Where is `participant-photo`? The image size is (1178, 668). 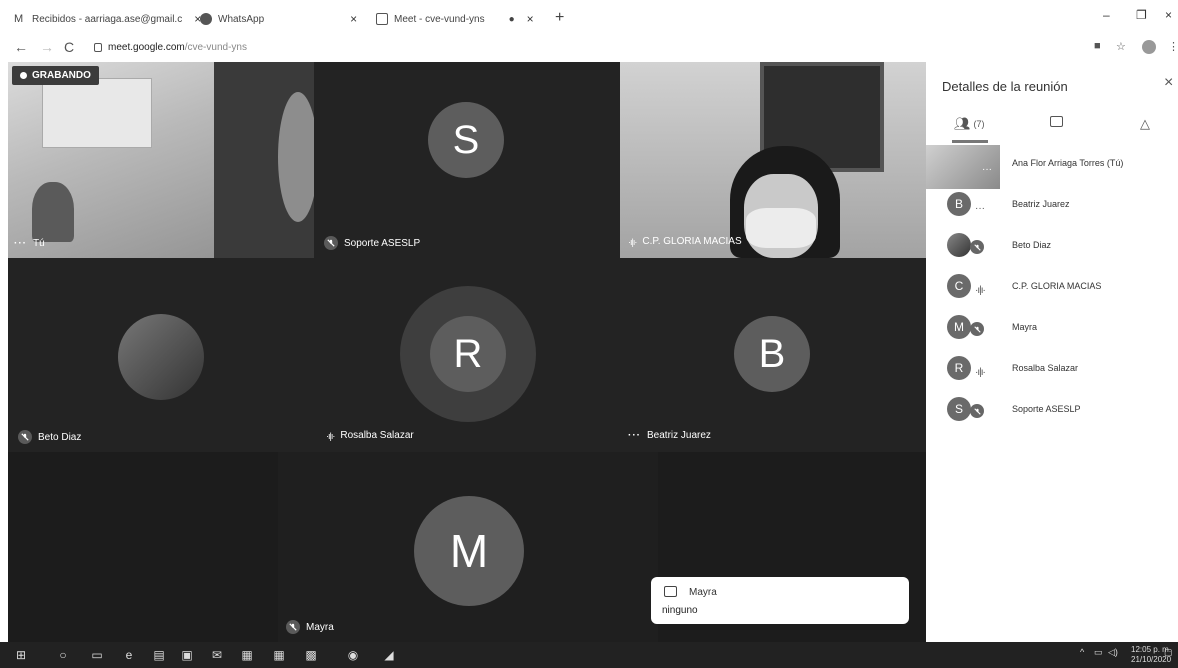 participant-photo is located at coordinates (959, 245).